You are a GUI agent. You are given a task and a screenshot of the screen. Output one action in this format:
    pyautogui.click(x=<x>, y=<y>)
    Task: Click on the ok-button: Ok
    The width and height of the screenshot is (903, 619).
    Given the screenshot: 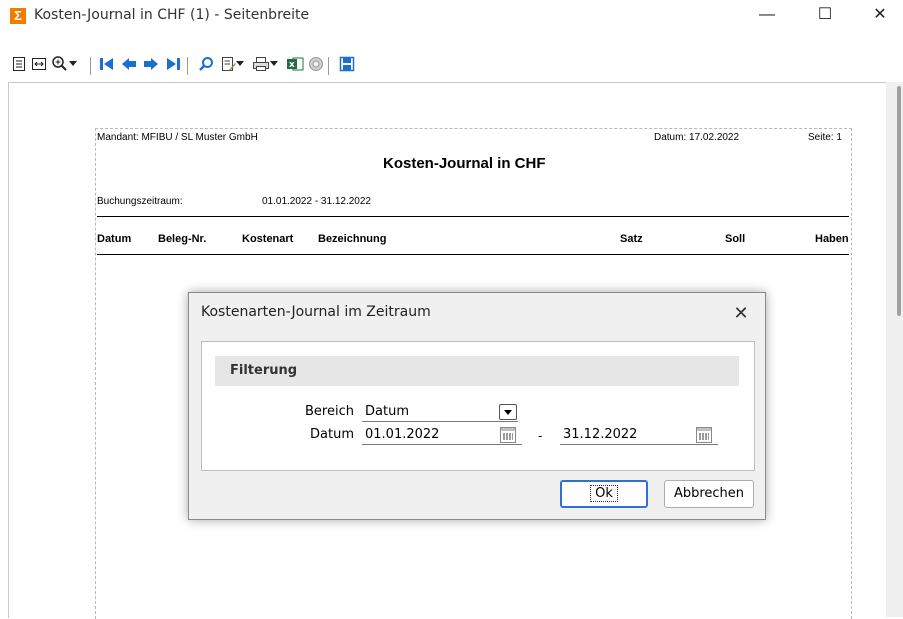 What is the action you would take?
    pyautogui.click(x=604, y=494)
    